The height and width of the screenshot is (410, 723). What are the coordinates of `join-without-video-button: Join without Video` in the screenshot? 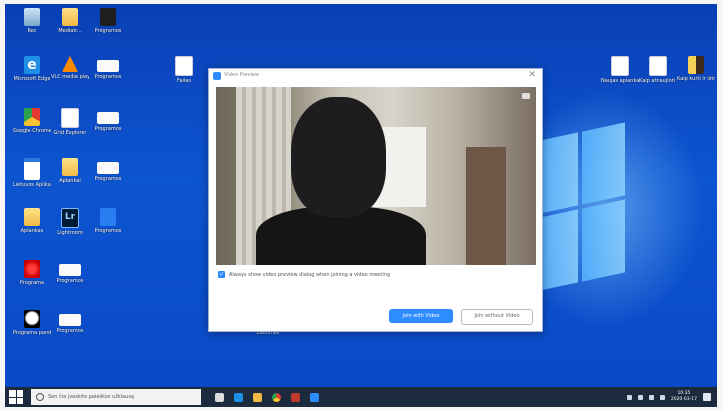 It's located at (497, 317).